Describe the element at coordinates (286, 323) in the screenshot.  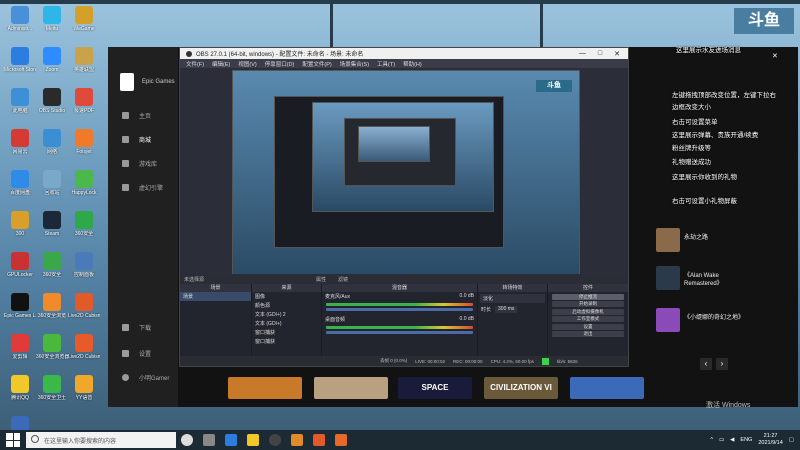
I see `source-item: 文本 (GDI+)` at that location.